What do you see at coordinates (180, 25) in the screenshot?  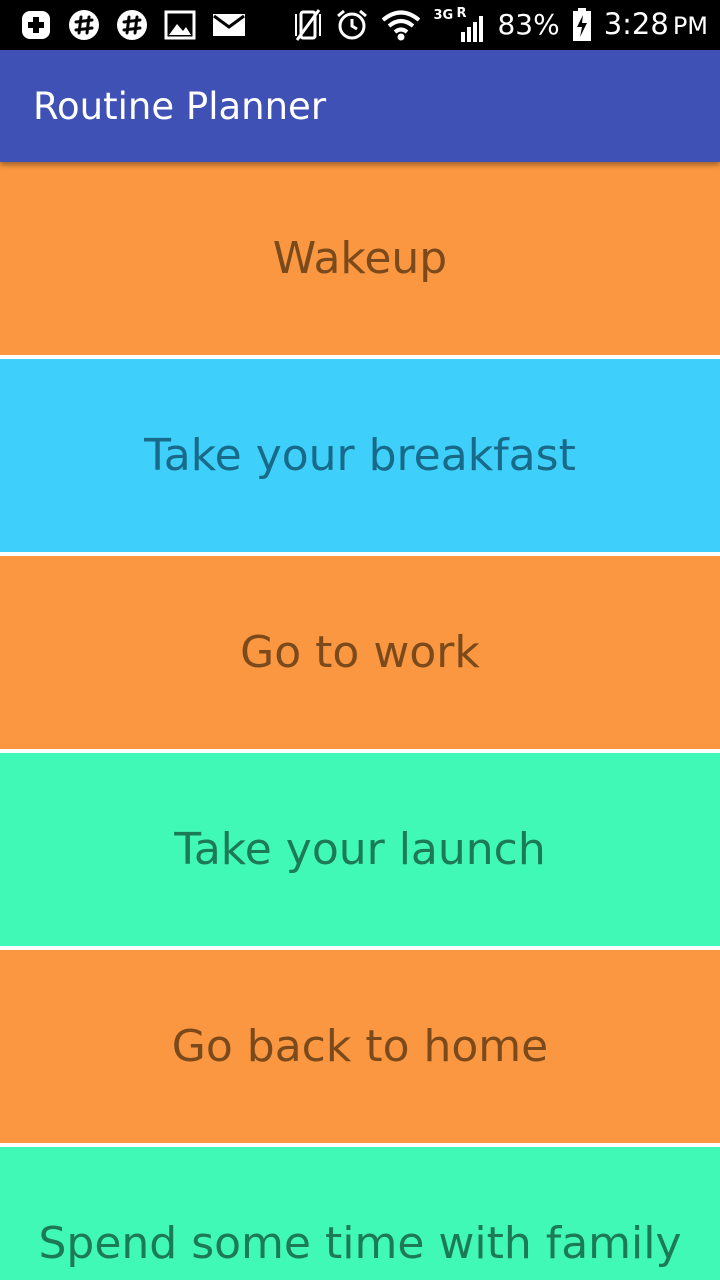 I see `image-icon` at bounding box center [180, 25].